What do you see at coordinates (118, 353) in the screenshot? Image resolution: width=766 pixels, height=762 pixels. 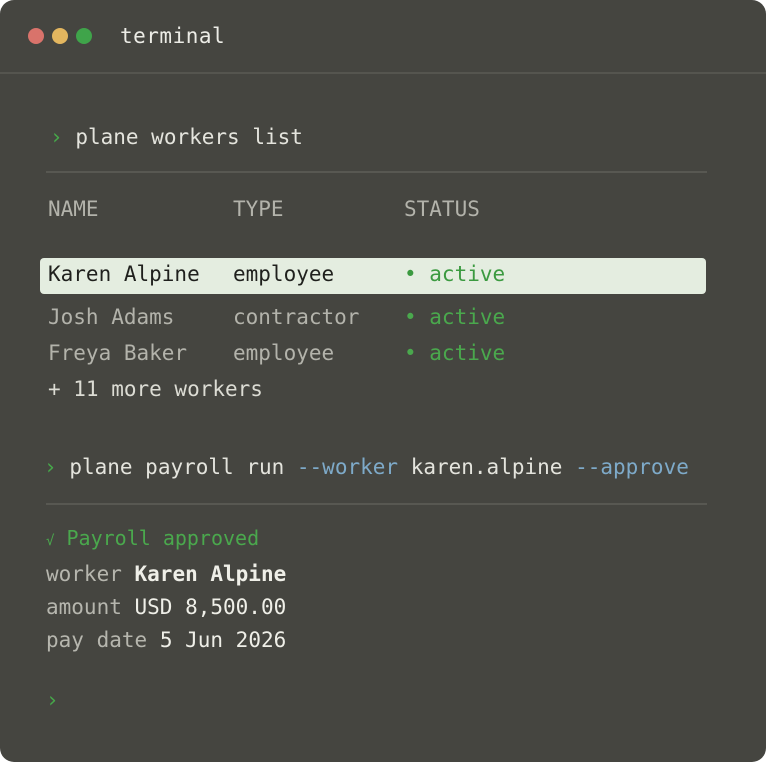 I see `worker-name: Freya Baker` at bounding box center [118, 353].